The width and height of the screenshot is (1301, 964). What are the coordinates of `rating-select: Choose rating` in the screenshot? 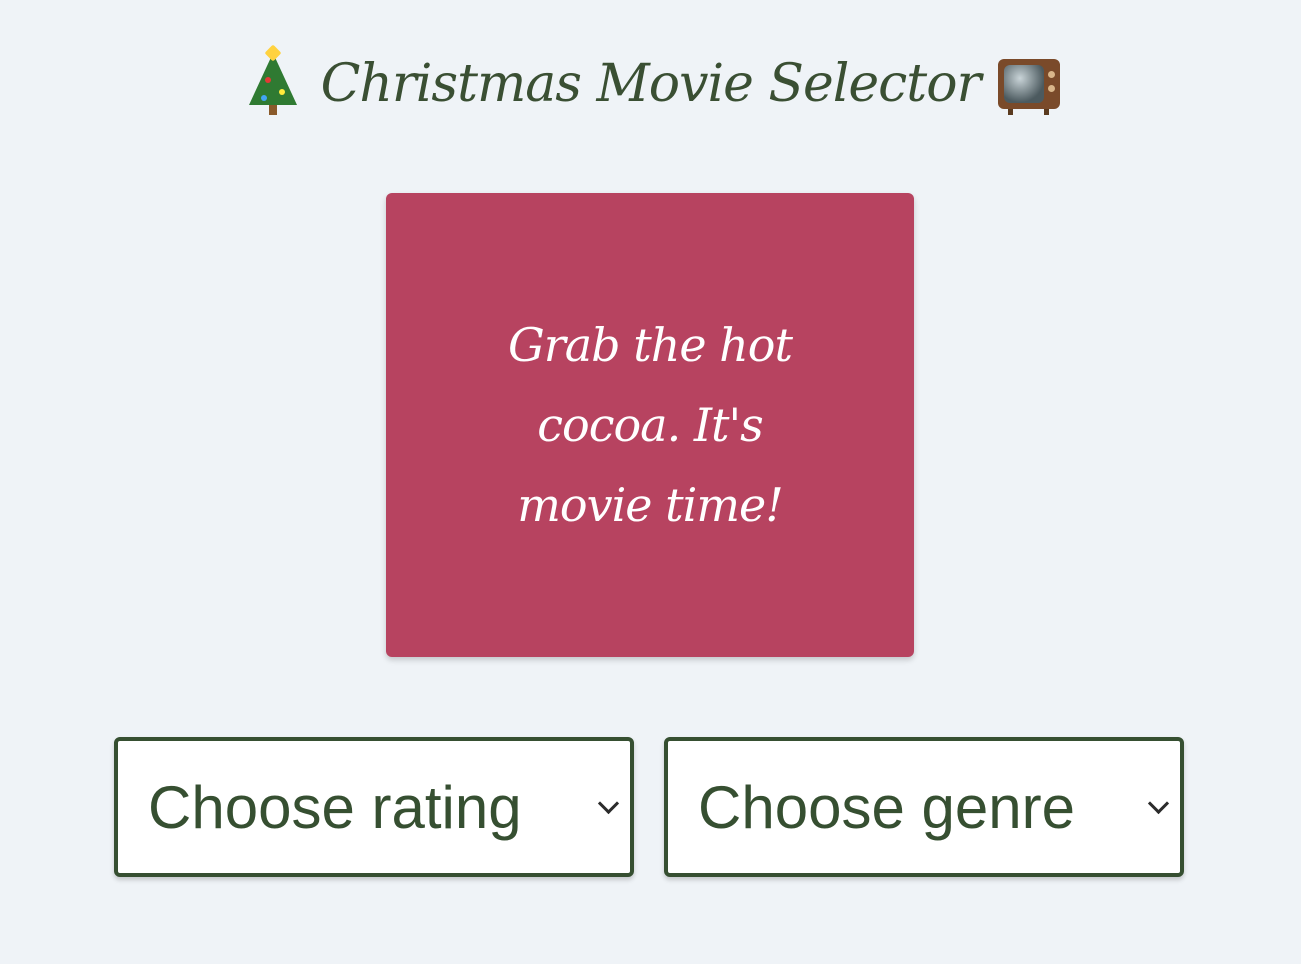 It's located at (374, 807).